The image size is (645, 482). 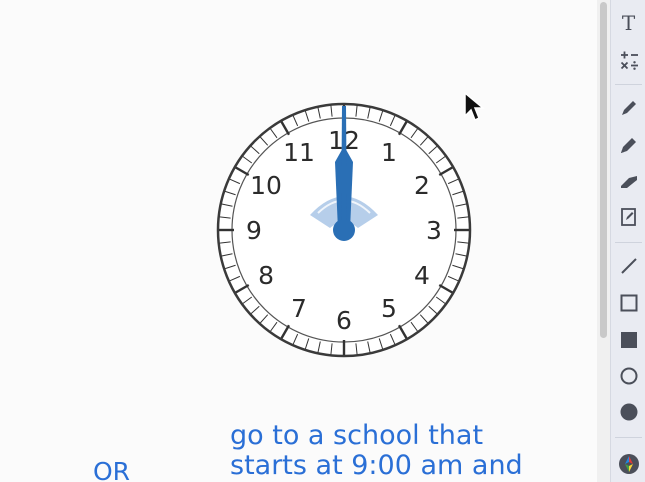 I want to click on circle-filled-tool-button, so click(x=628, y=412).